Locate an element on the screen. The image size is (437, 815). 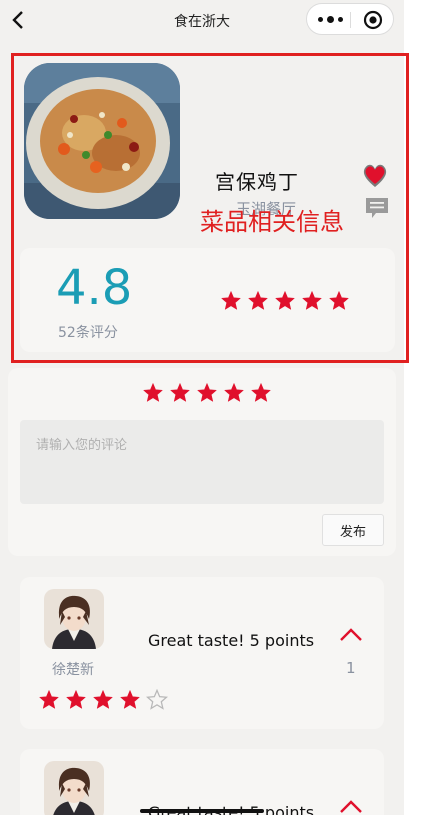
comment-input is located at coordinates (202, 462).